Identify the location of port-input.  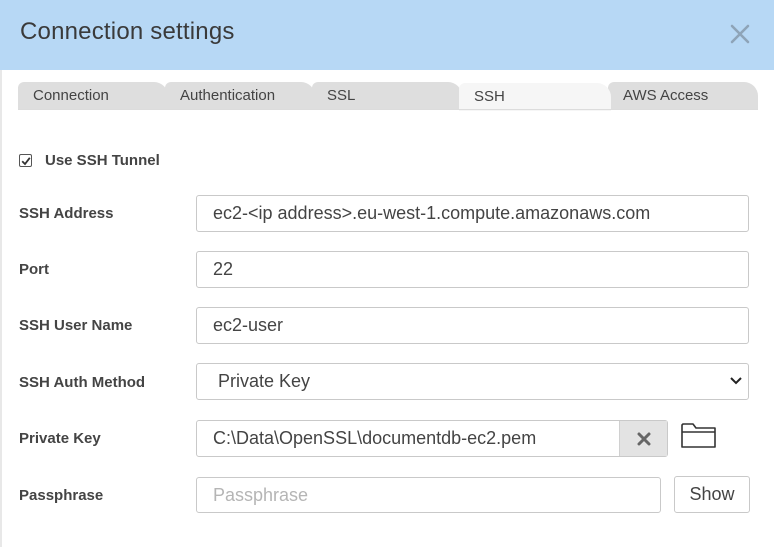
(472, 269).